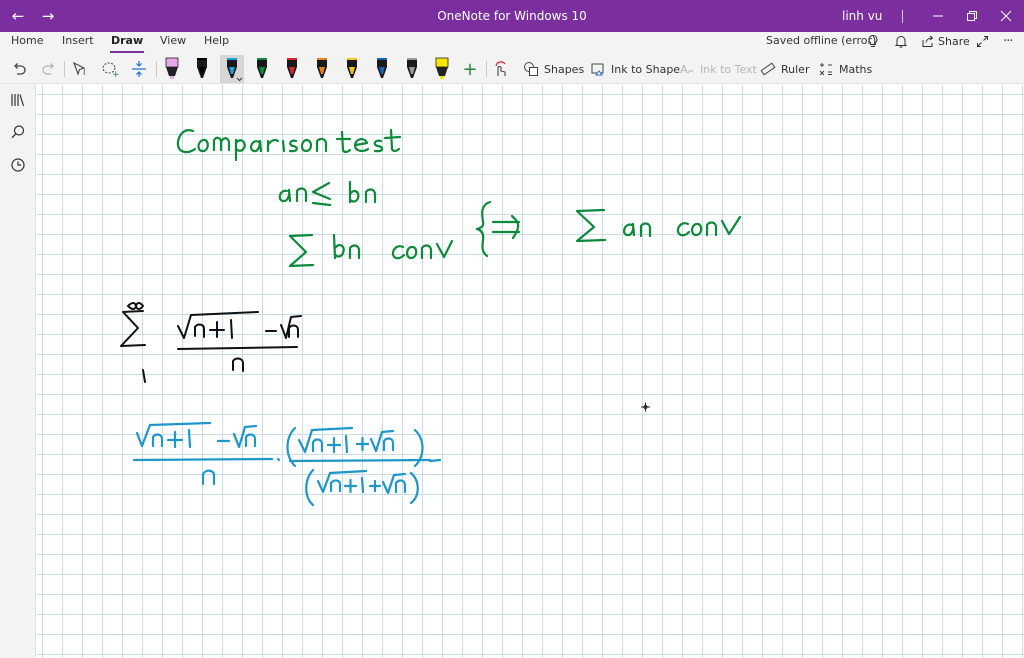 The height and width of the screenshot is (658, 1024). What do you see at coordinates (48, 16) in the screenshot?
I see `forward-arrow-icon: →` at bounding box center [48, 16].